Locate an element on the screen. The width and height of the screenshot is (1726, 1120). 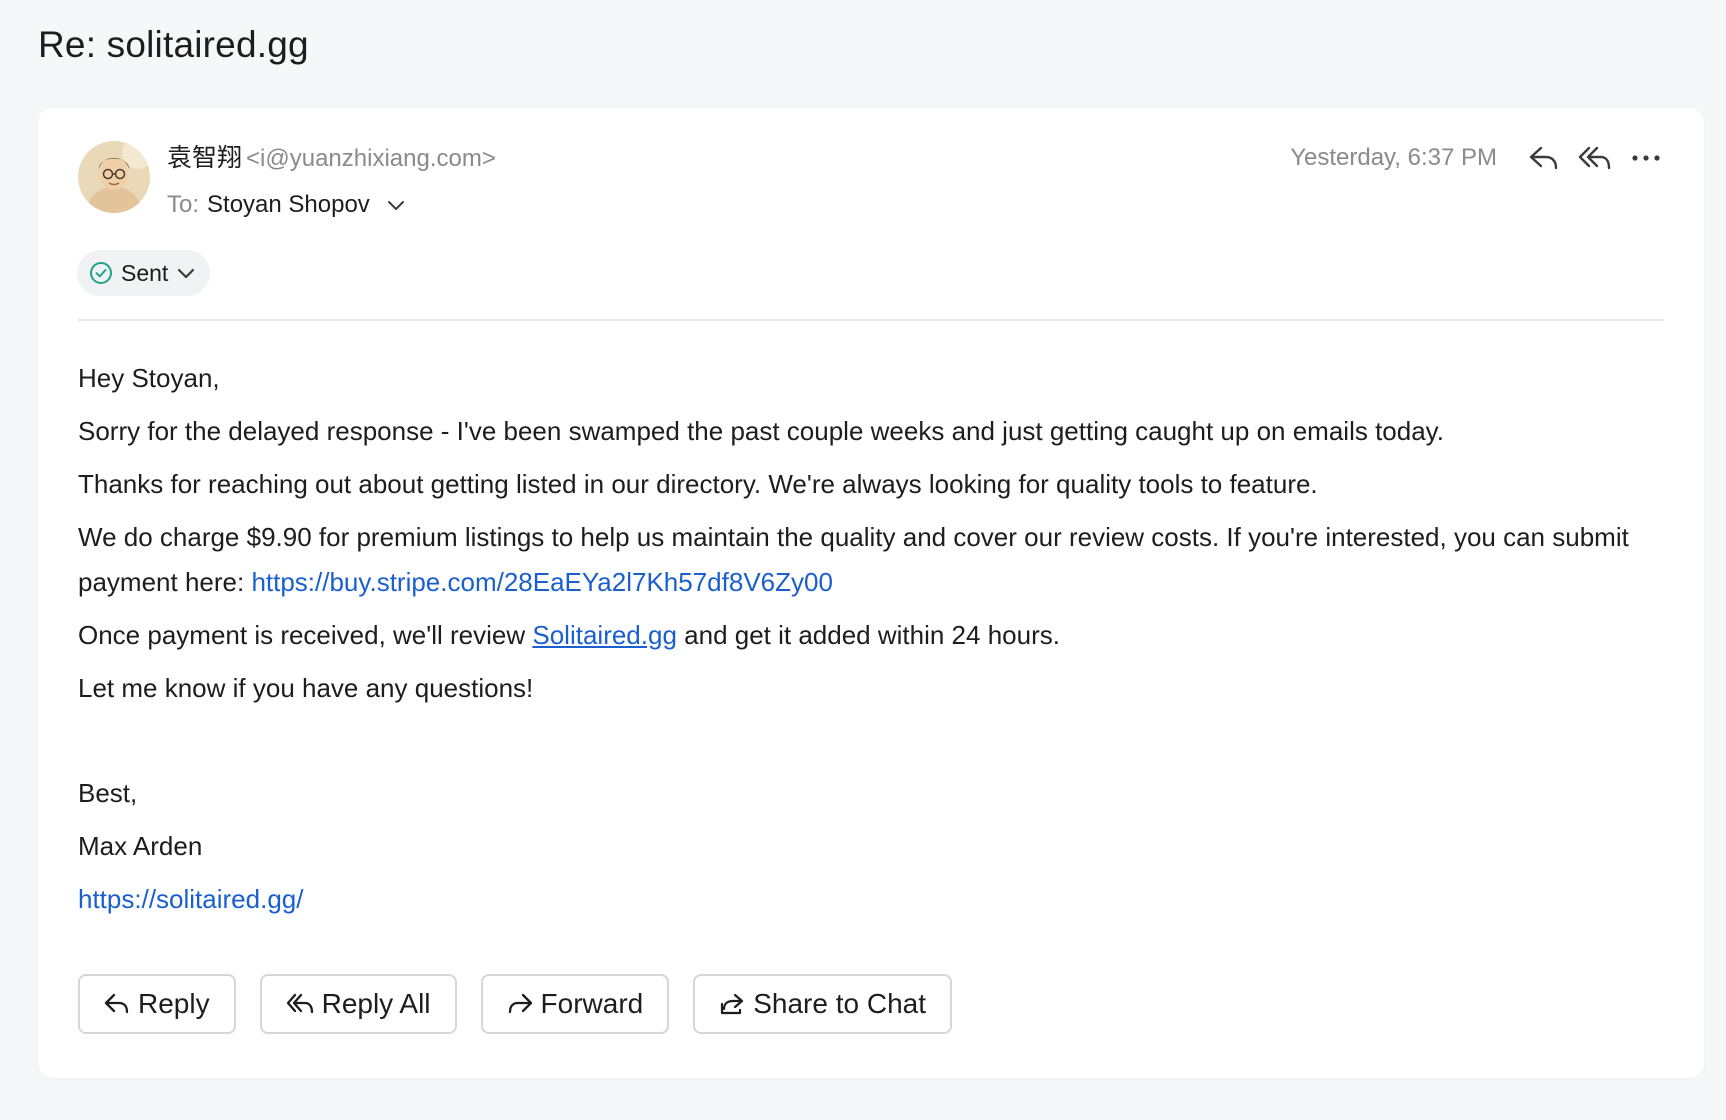
site-link: Solitaired.gg is located at coordinates (604, 635).